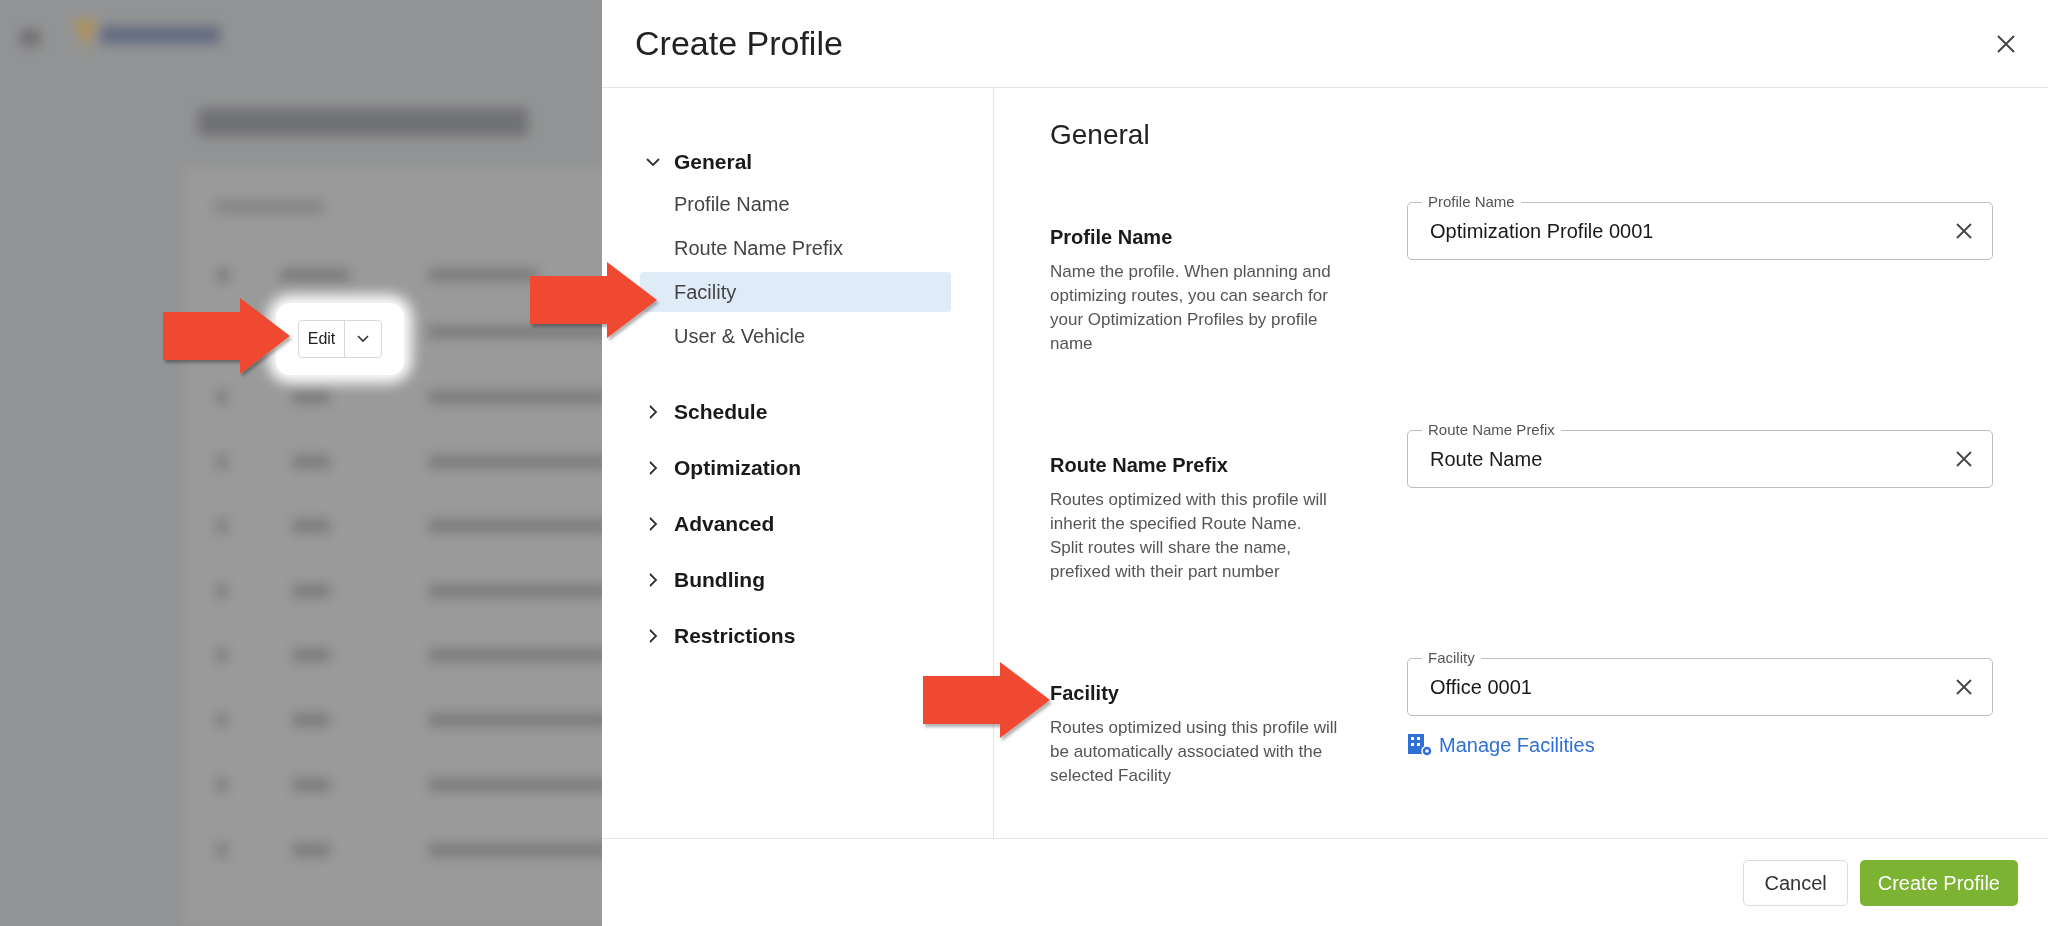 This screenshot has height=926, width=2048. Describe the element at coordinates (1194, 752) in the screenshot. I see `field-description: Routes optimized using this profile will be automatically associated with the selected Facility` at that location.